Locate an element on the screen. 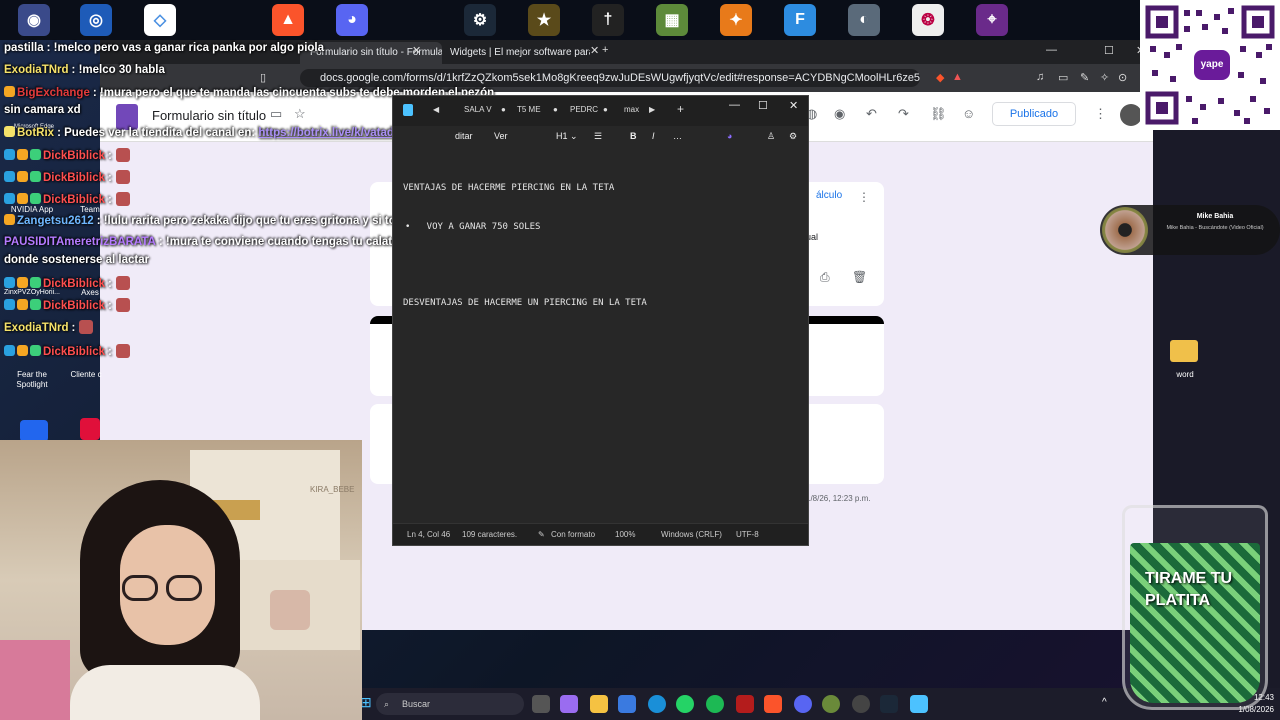 The width and height of the screenshot is (1280, 720). artist-name: Mike Bahia is located at coordinates (1215, 216).